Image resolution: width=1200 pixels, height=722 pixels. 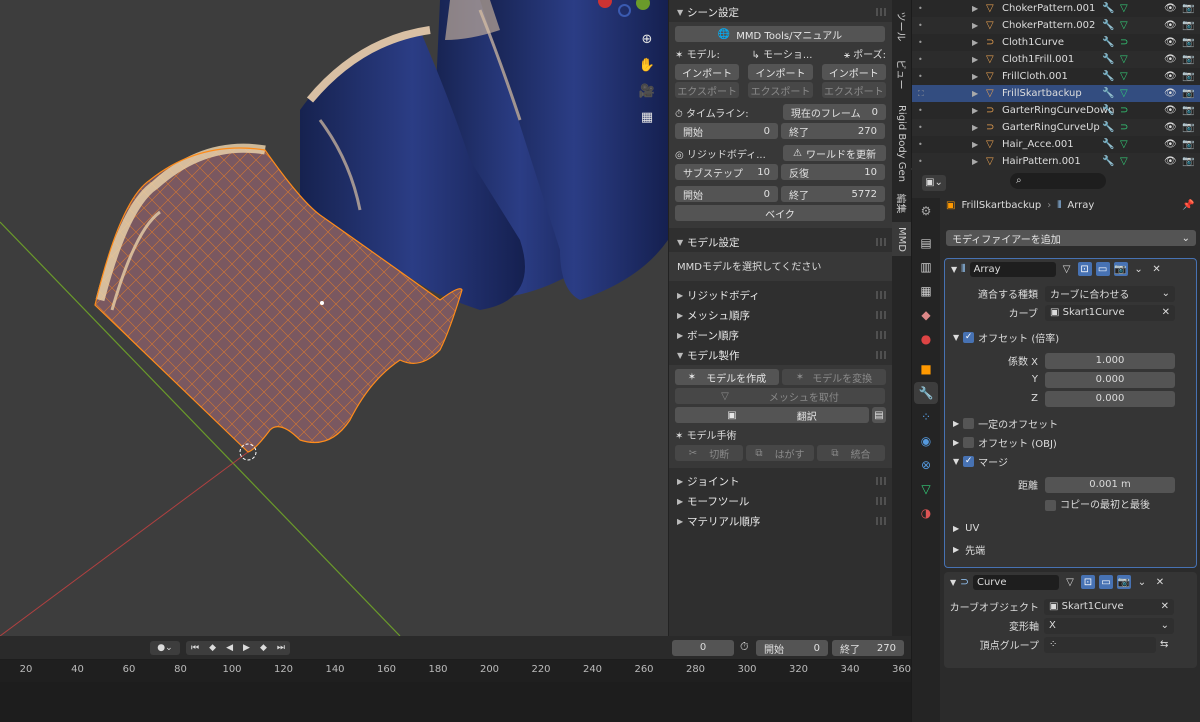 What do you see at coordinates (628, 8) in the screenshot?
I see `gizmo` at bounding box center [628, 8].